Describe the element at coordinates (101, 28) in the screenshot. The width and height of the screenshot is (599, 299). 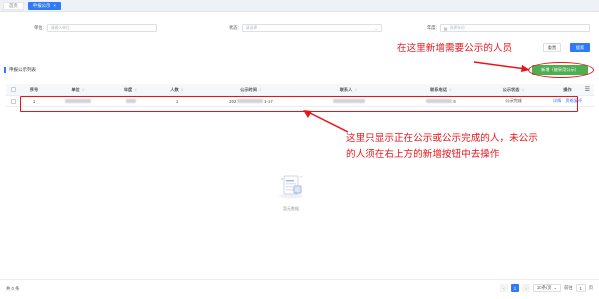
I see `unit-input: 请输入单位` at that location.